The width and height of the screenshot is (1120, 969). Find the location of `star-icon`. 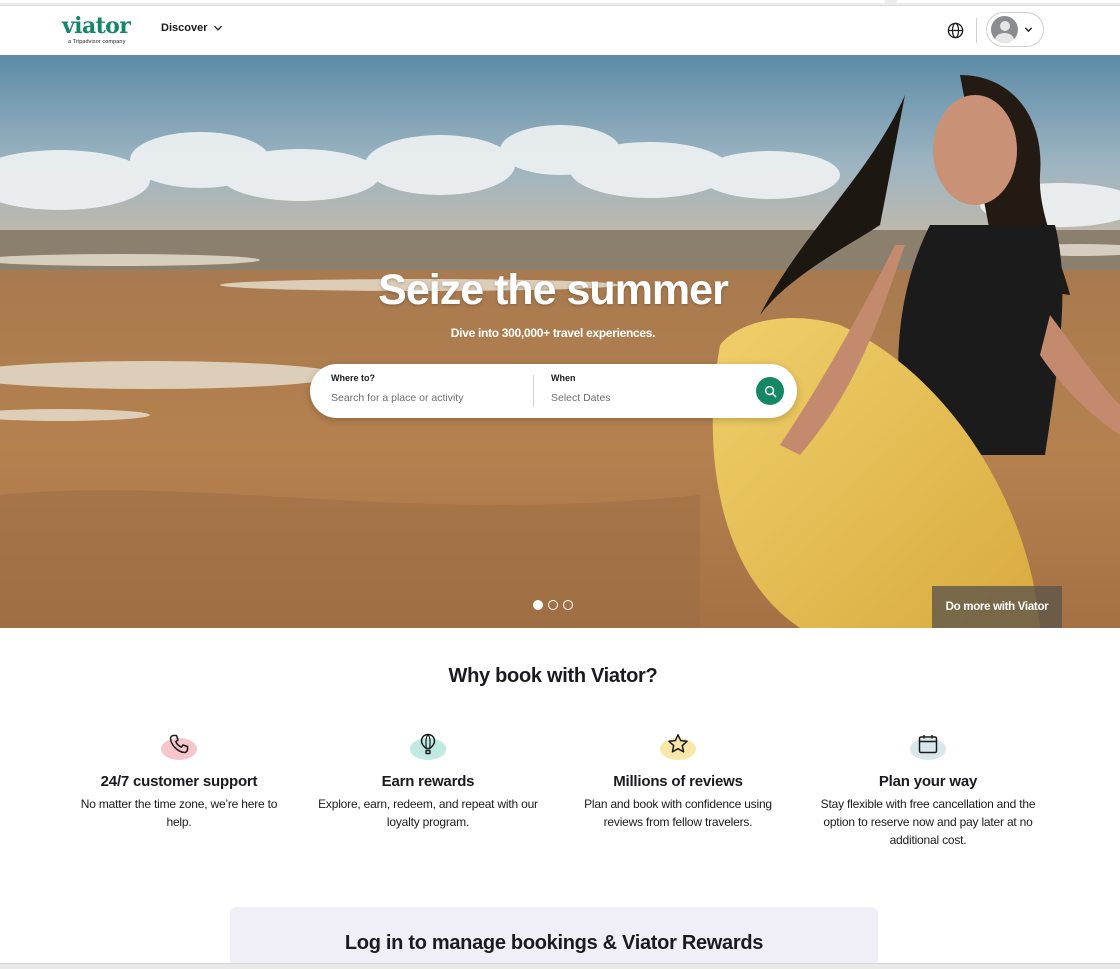

star-icon is located at coordinates (678, 743).